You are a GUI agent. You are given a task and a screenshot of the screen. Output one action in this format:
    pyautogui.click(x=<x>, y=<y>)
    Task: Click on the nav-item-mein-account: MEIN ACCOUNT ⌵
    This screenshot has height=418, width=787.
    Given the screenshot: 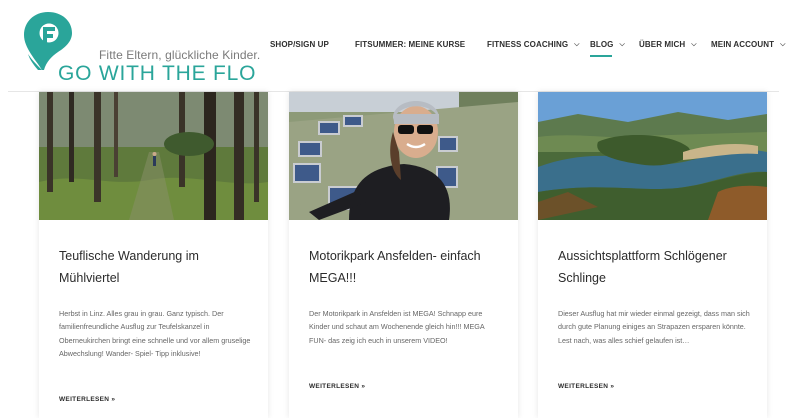 What is the action you would take?
    pyautogui.click(x=748, y=45)
    